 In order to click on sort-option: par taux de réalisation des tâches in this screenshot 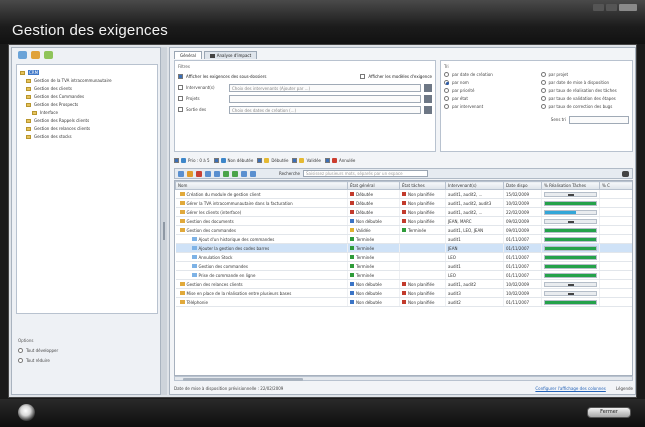, I will do `click(585, 90)`.